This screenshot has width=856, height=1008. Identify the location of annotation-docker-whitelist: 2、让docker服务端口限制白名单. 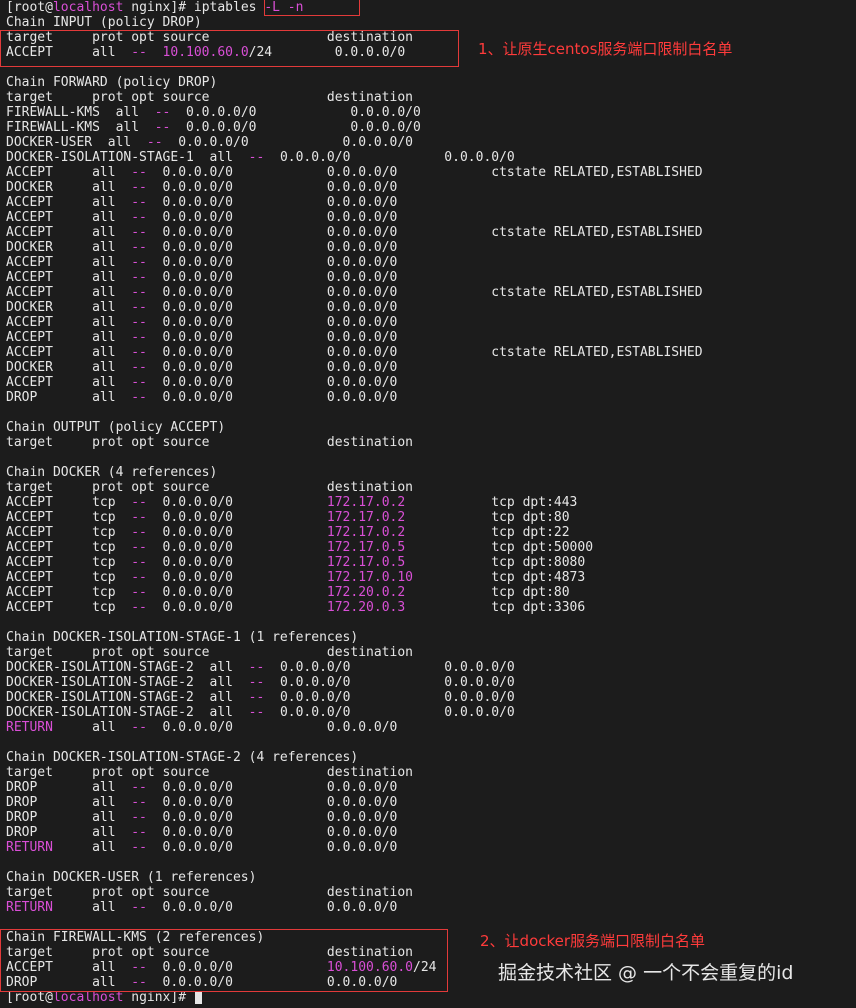
(593, 941).